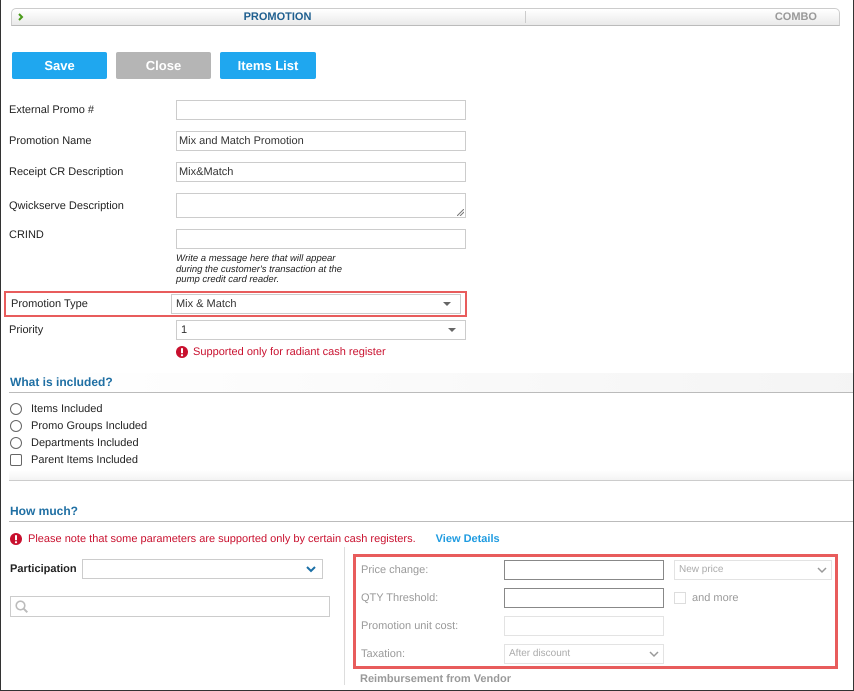 This screenshot has height=691, width=854. Describe the element at coordinates (311, 568) in the screenshot. I see `chevron-icon` at that location.